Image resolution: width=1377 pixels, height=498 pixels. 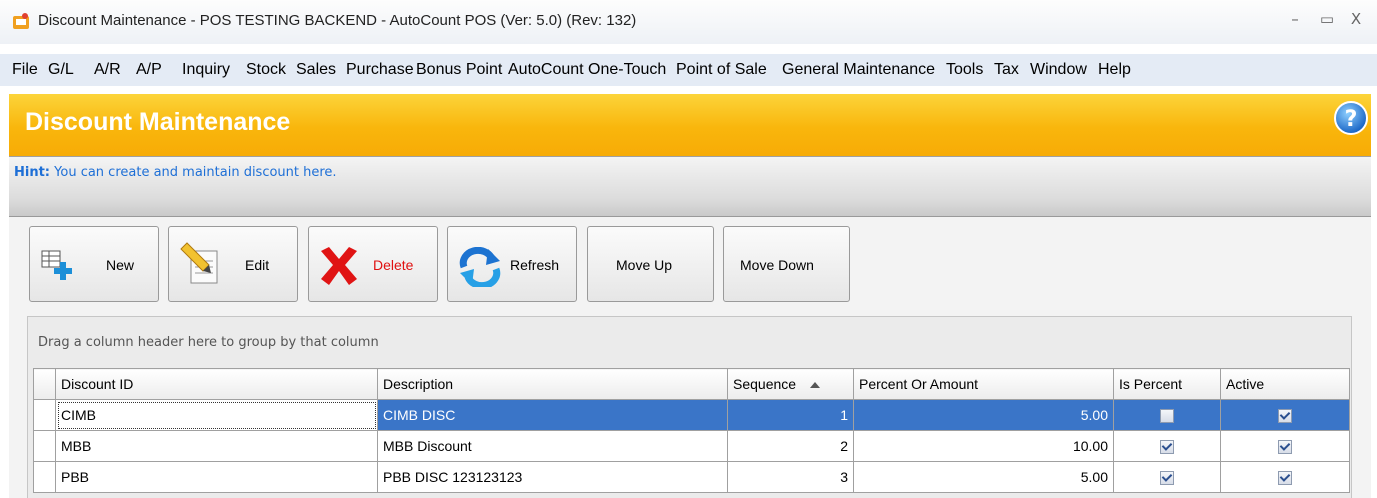 I want to click on cell-description: CIMB DISC, so click(x=552, y=415).